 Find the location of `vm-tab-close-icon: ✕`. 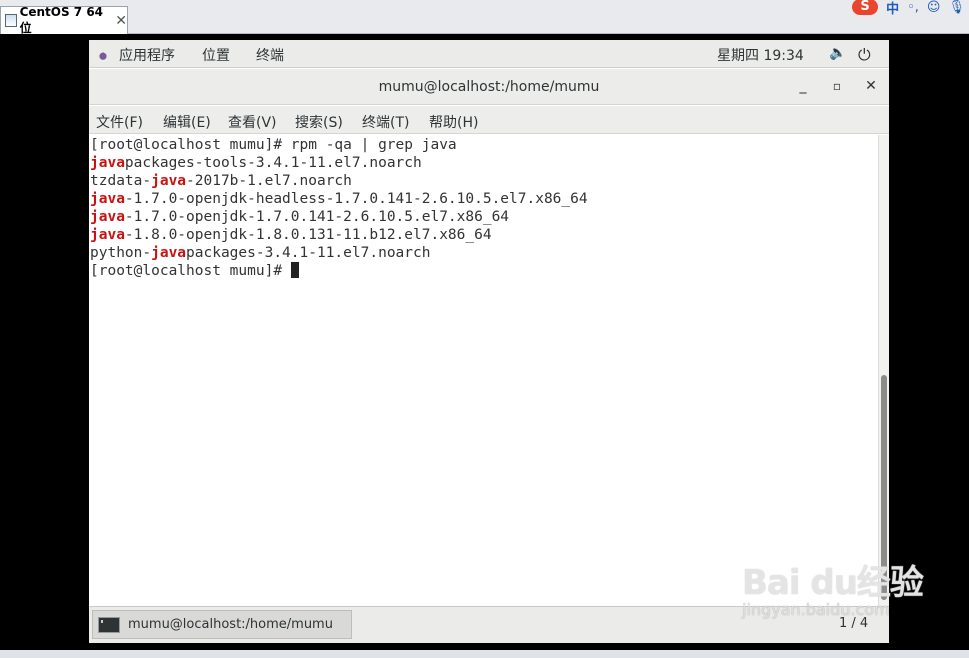

vm-tab-close-icon: ✕ is located at coordinates (121, 21).